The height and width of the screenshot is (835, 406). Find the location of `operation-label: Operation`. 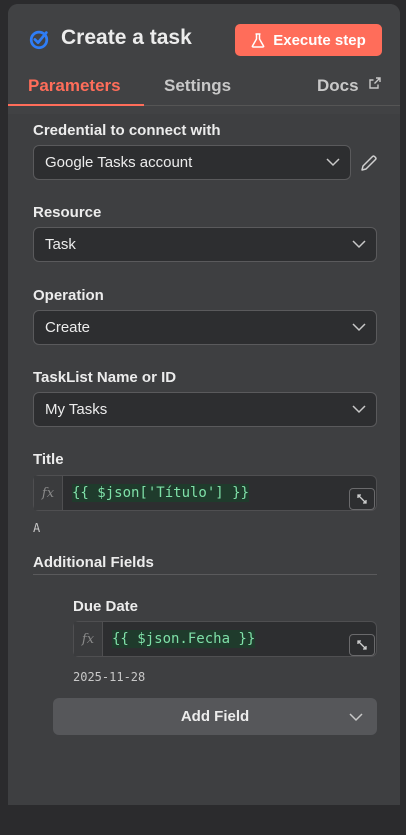

operation-label: Operation is located at coordinates (68, 295).